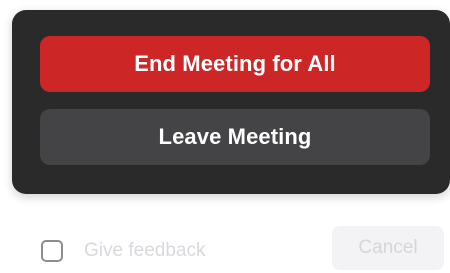 The width and height of the screenshot is (450, 273). What do you see at coordinates (52, 251) in the screenshot?
I see `give-feedback-checkbox` at bounding box center [52, 251].